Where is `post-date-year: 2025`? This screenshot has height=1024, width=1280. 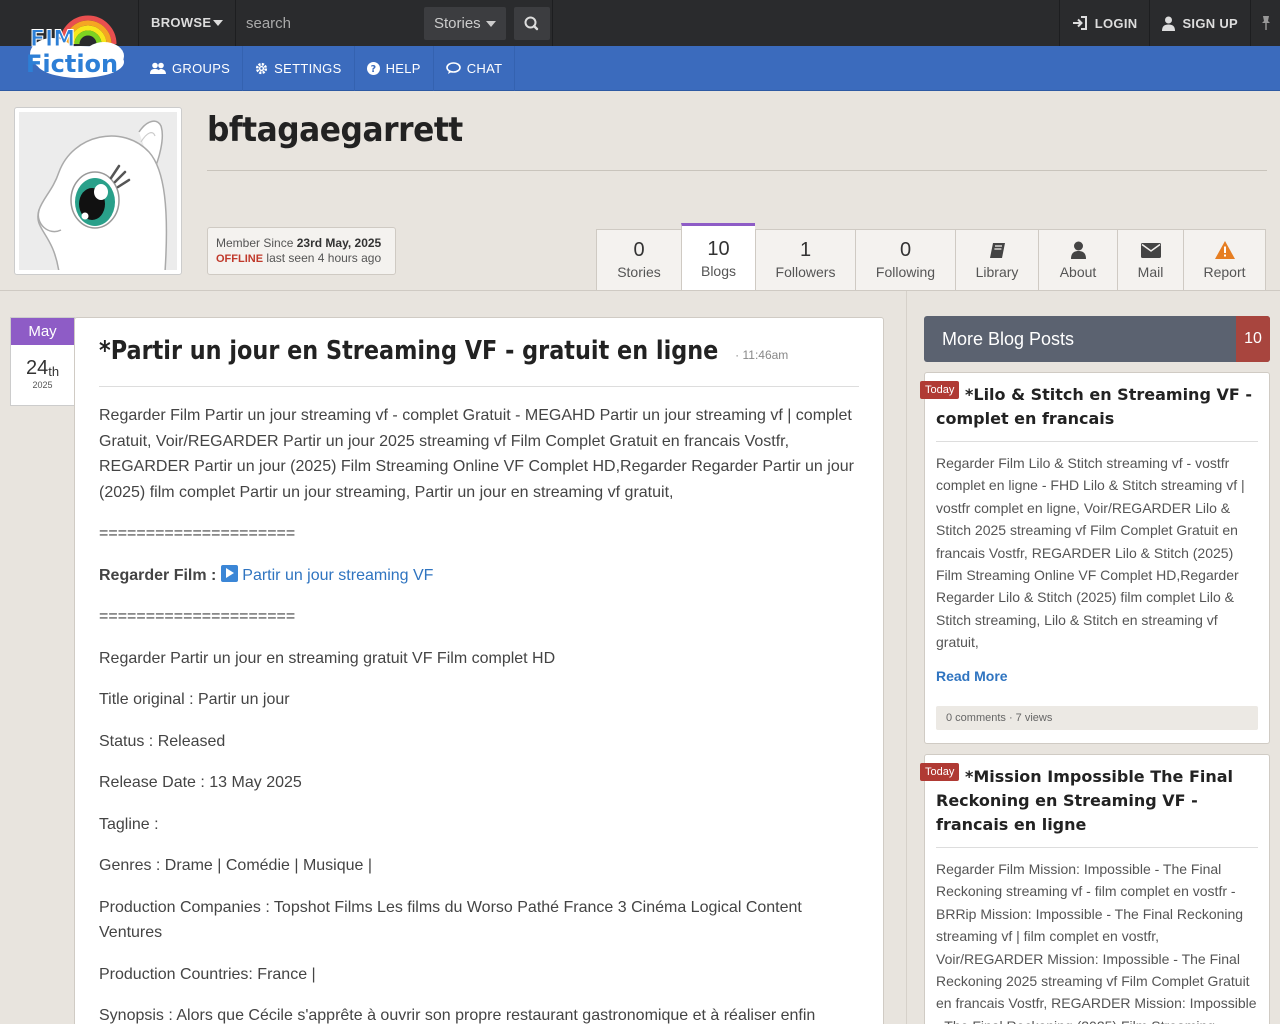 post-date-year: 2025 is located at coordinates (42, 385).